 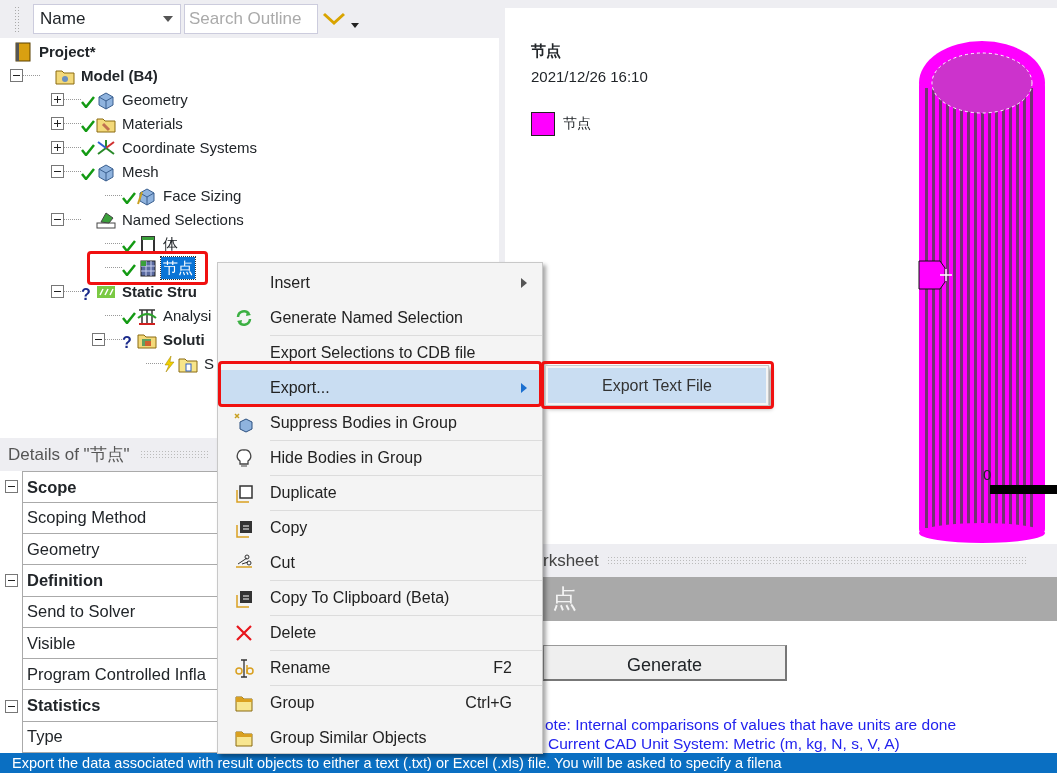 I want to click on generate-button: Generate, so click(x=665, y=663).